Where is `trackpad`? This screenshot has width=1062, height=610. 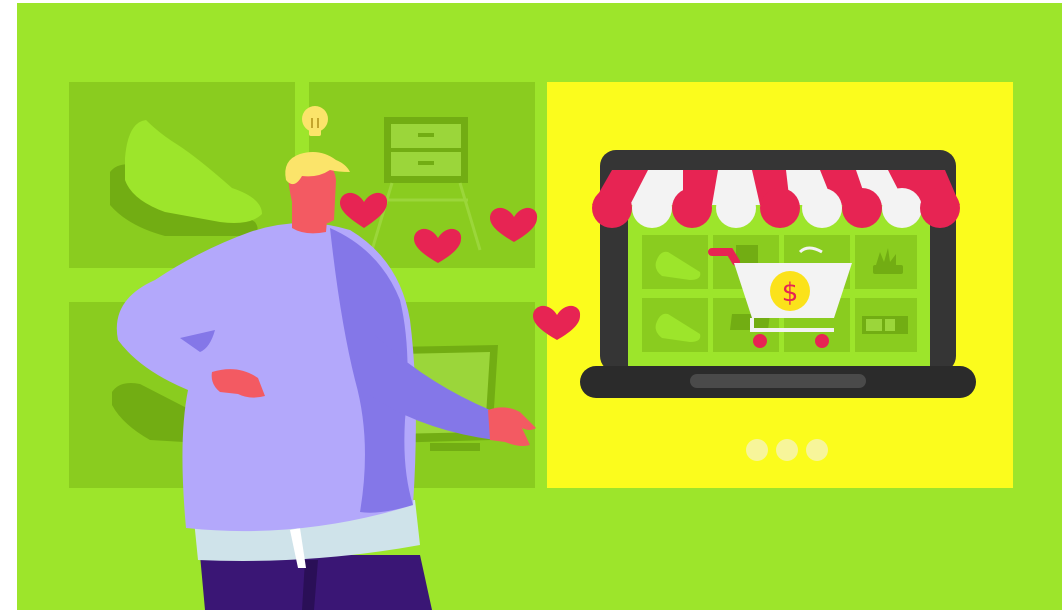 trackpad is located at coordinates (778, 381).